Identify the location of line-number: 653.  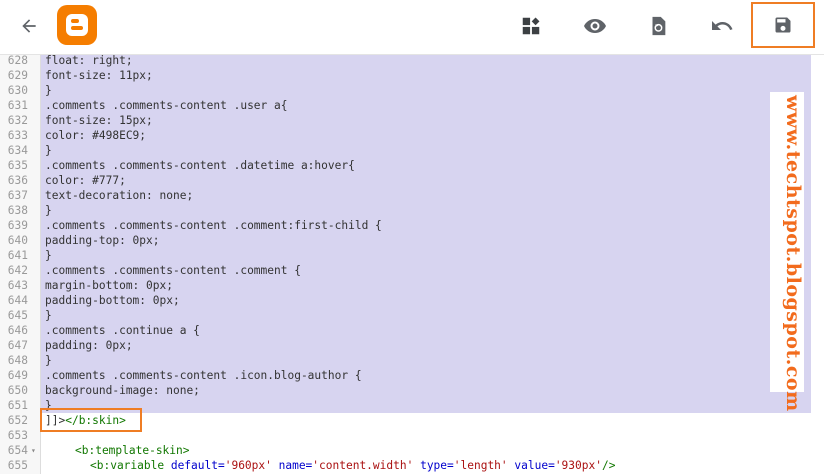
(17, 435).